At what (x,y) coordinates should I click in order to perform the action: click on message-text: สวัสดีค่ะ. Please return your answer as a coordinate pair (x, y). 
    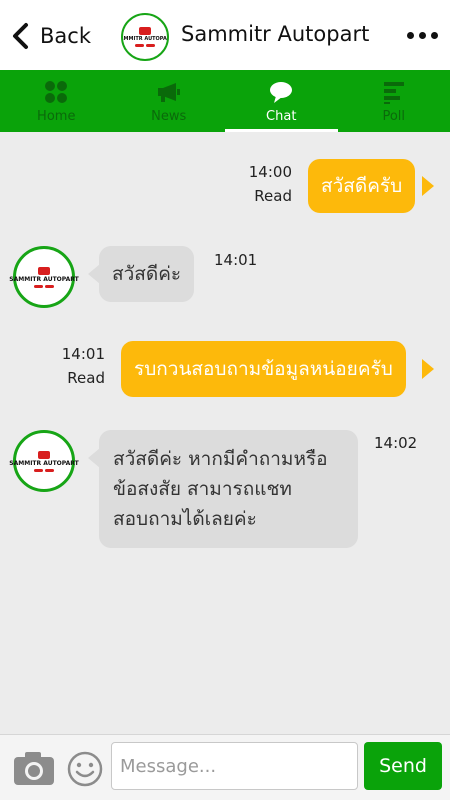
    Looking at the image, I should click on (147, 274).